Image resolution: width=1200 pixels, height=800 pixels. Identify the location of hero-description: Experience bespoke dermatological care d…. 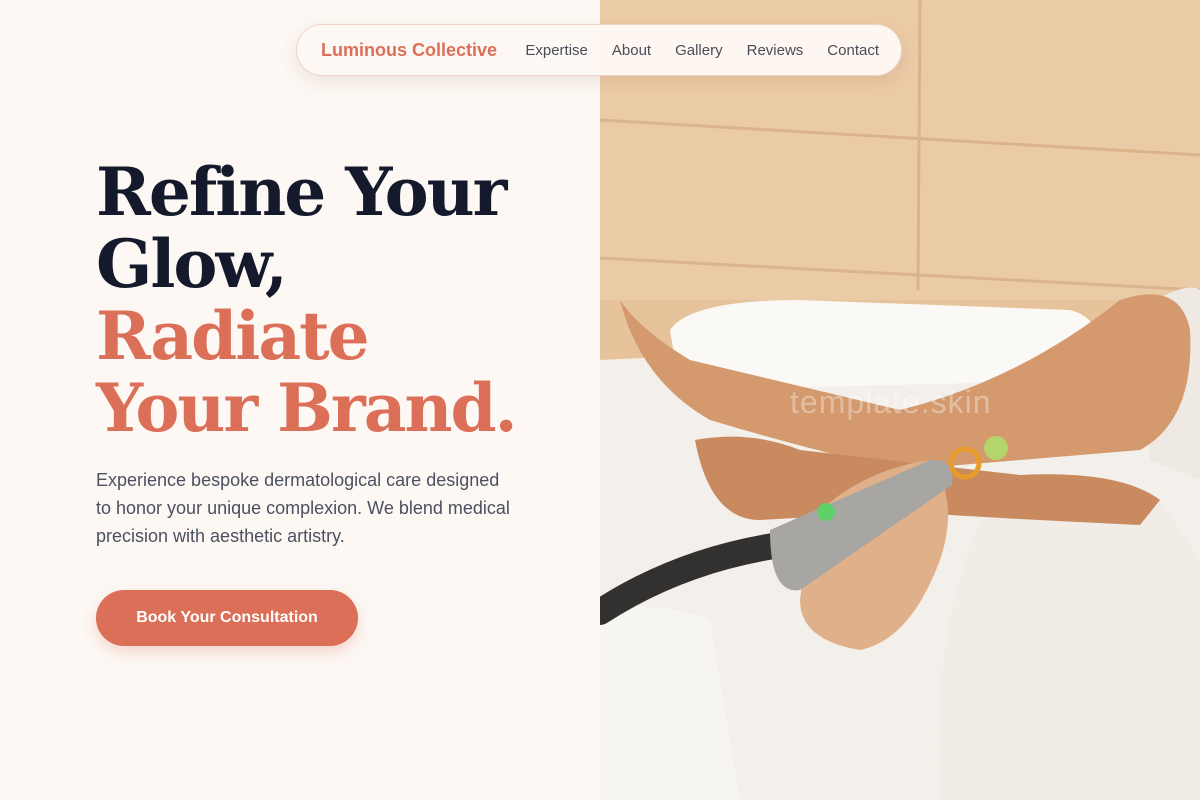
(303, 508).